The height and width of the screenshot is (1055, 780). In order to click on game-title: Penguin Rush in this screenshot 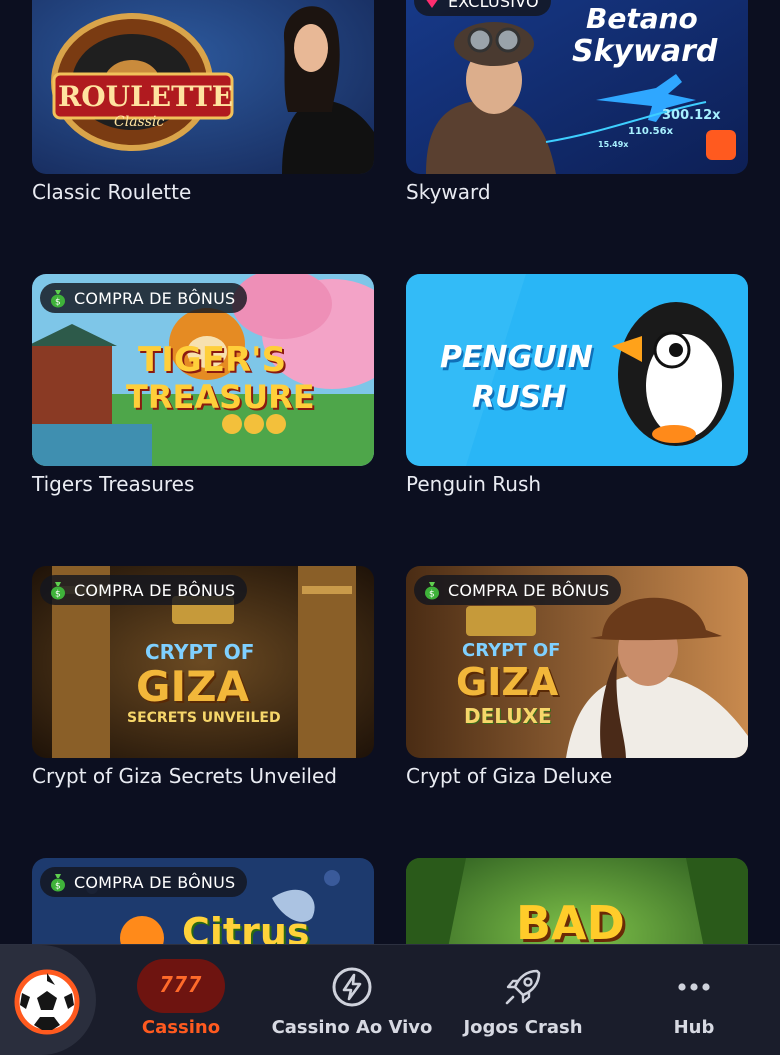, I will do `click(474, 484)`.